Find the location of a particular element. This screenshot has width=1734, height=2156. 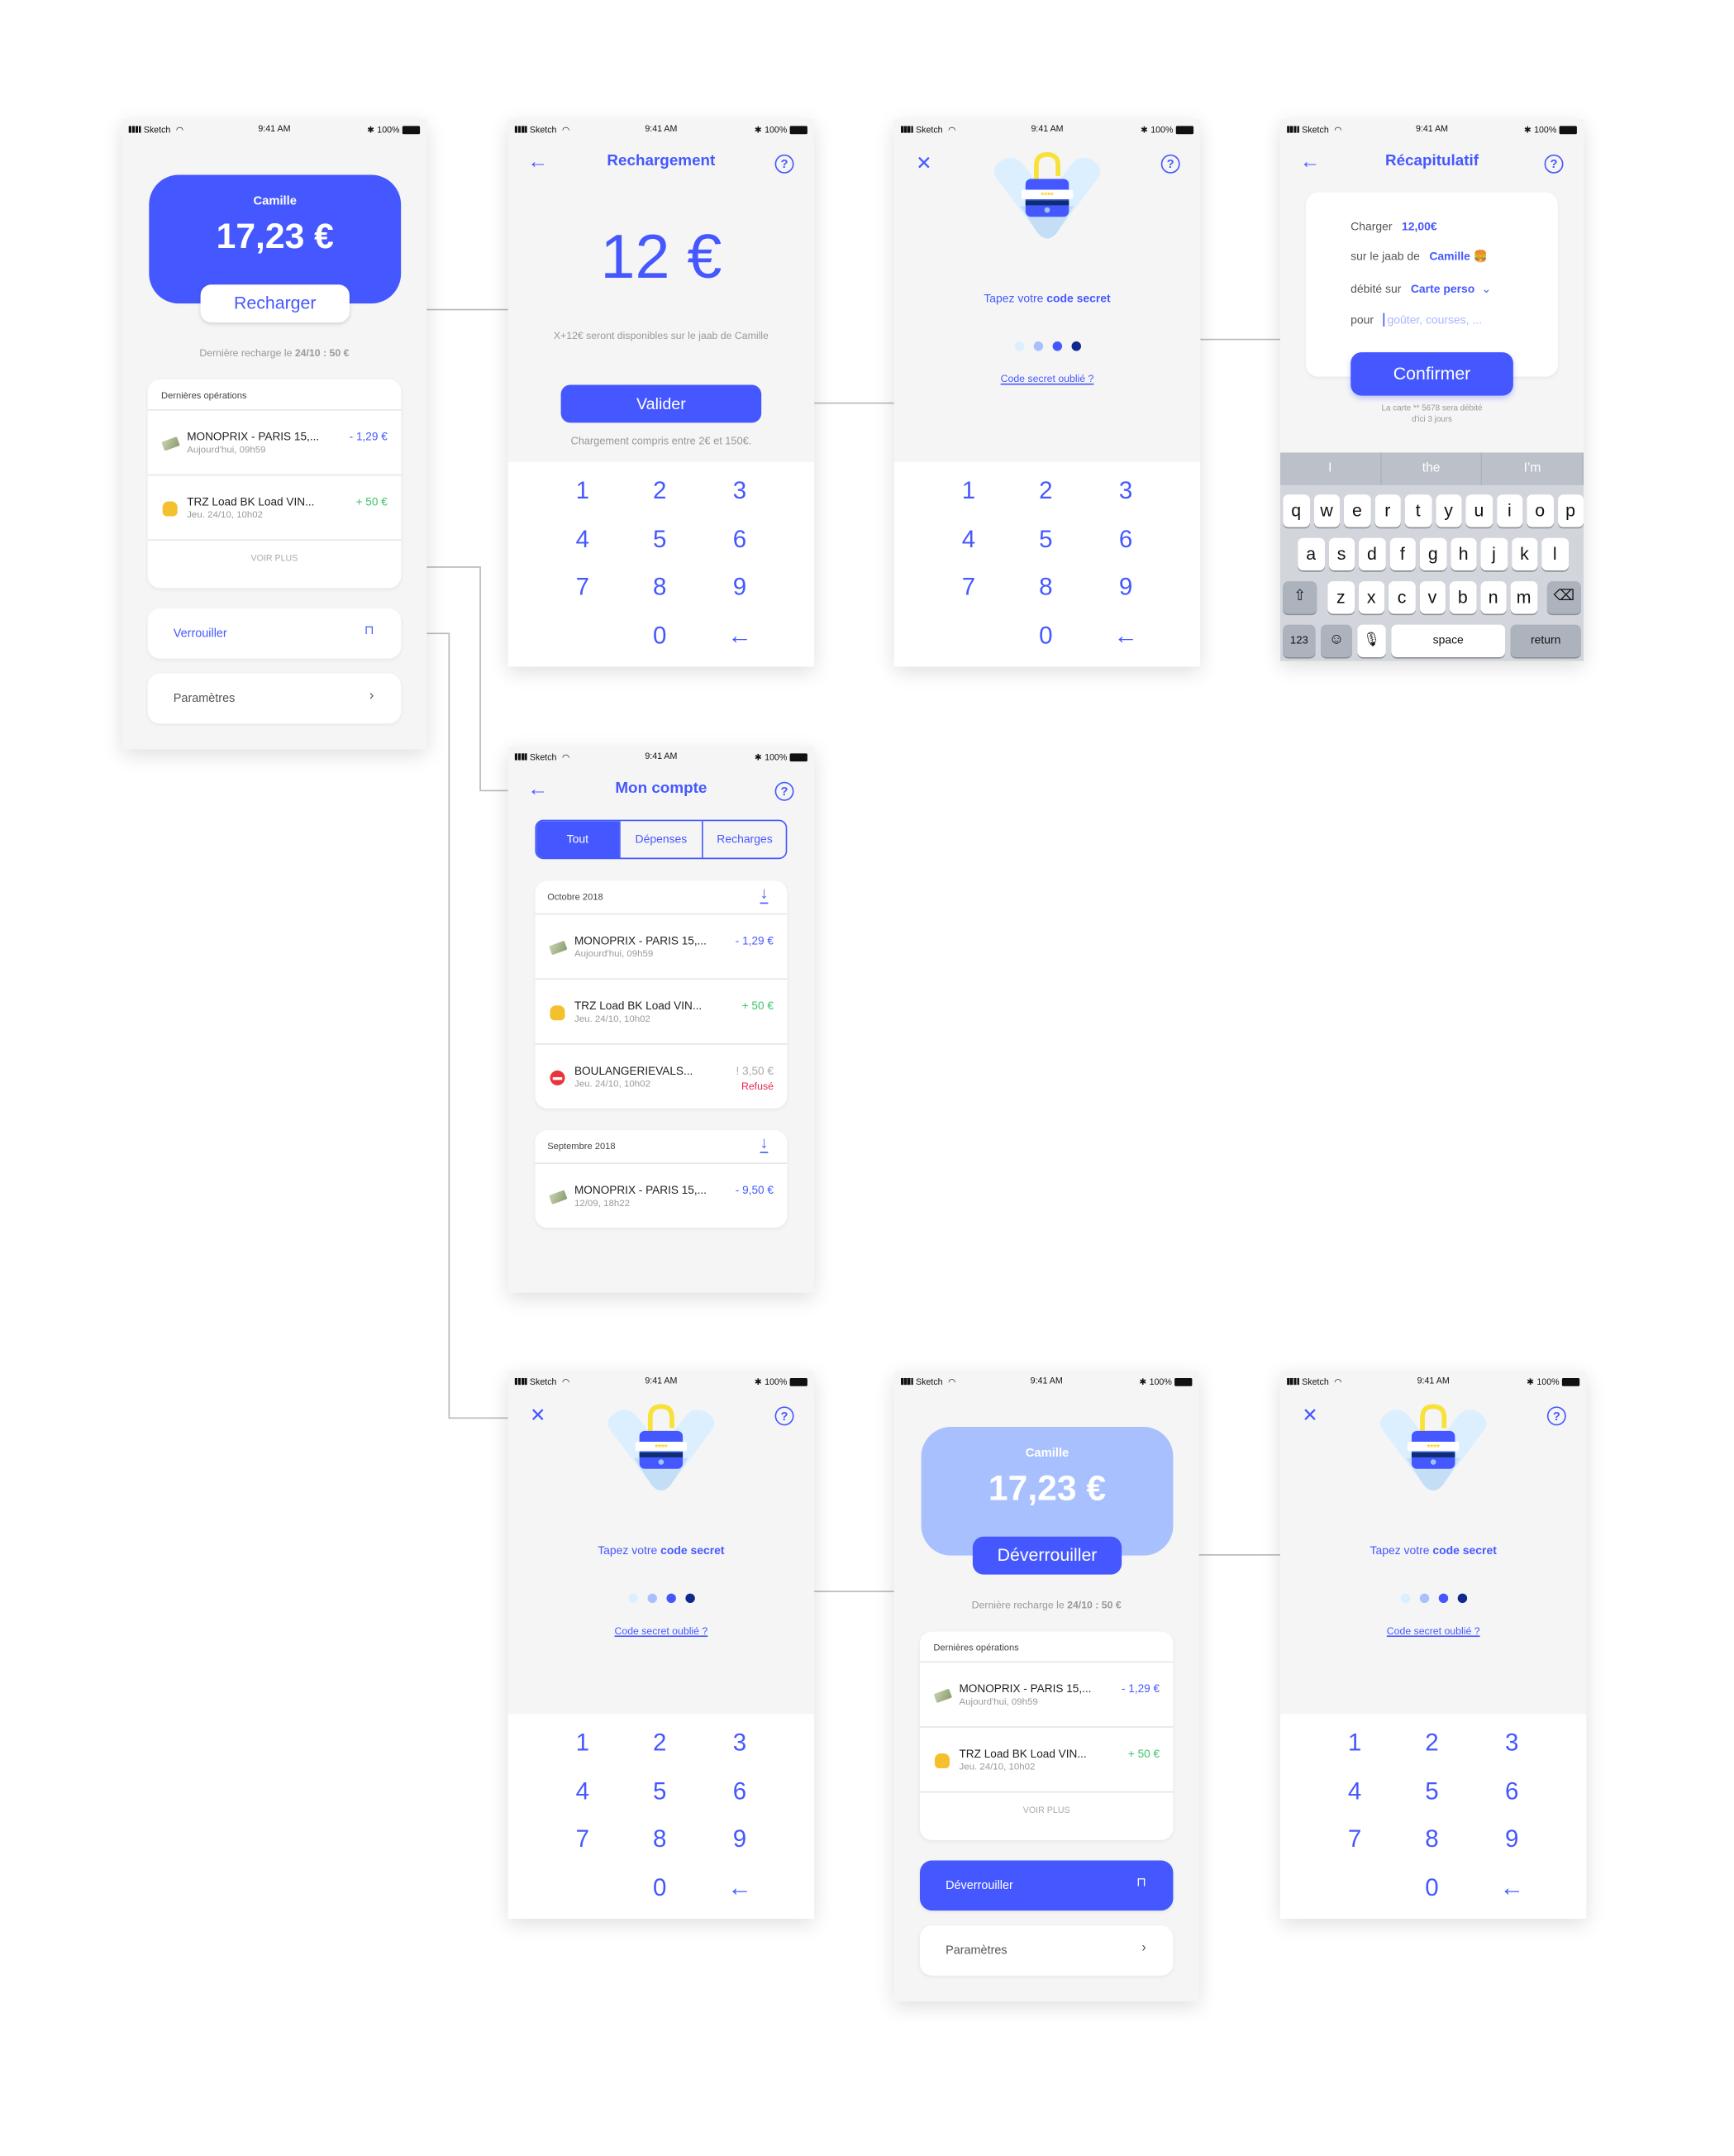

keyboard-key: y is located at coordinates (1448, 510).